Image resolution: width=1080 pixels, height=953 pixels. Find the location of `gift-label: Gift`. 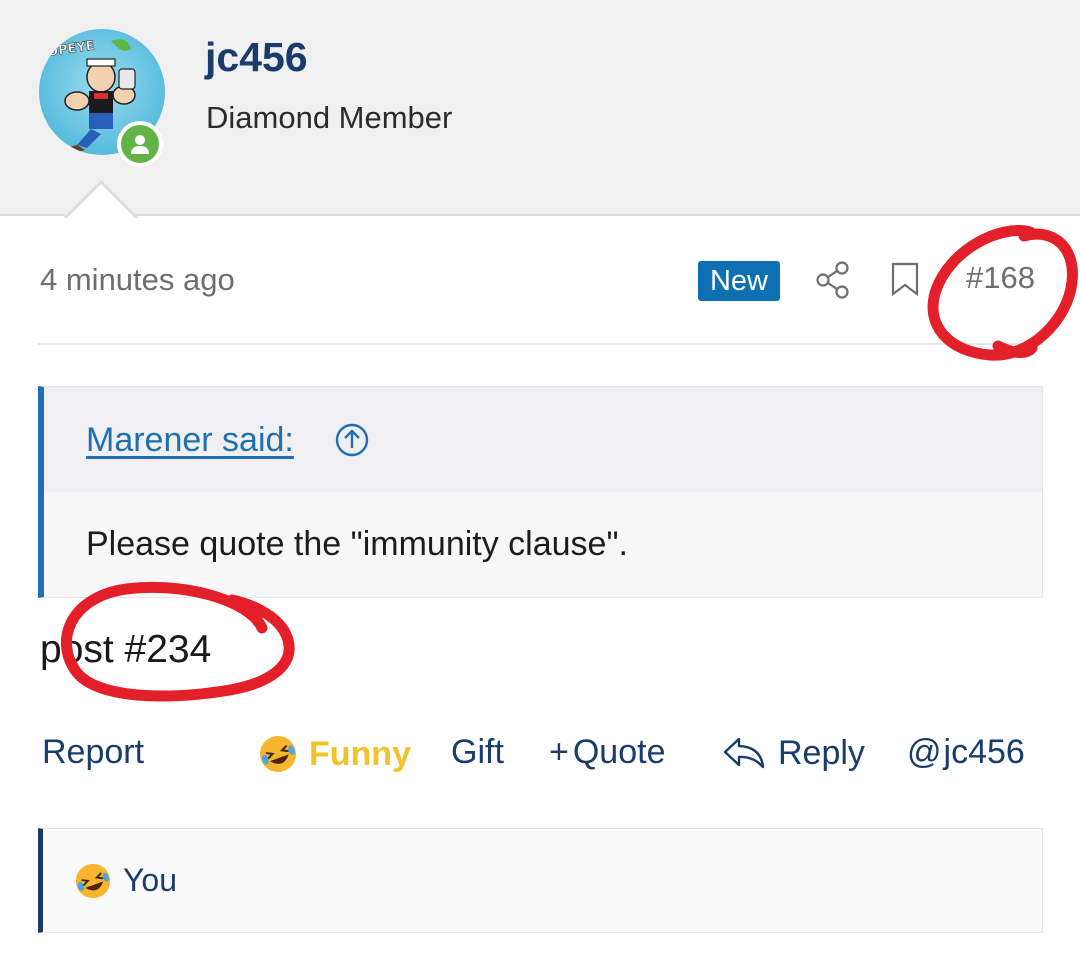

gift-label: Gift is located at coordinates (477, 752).